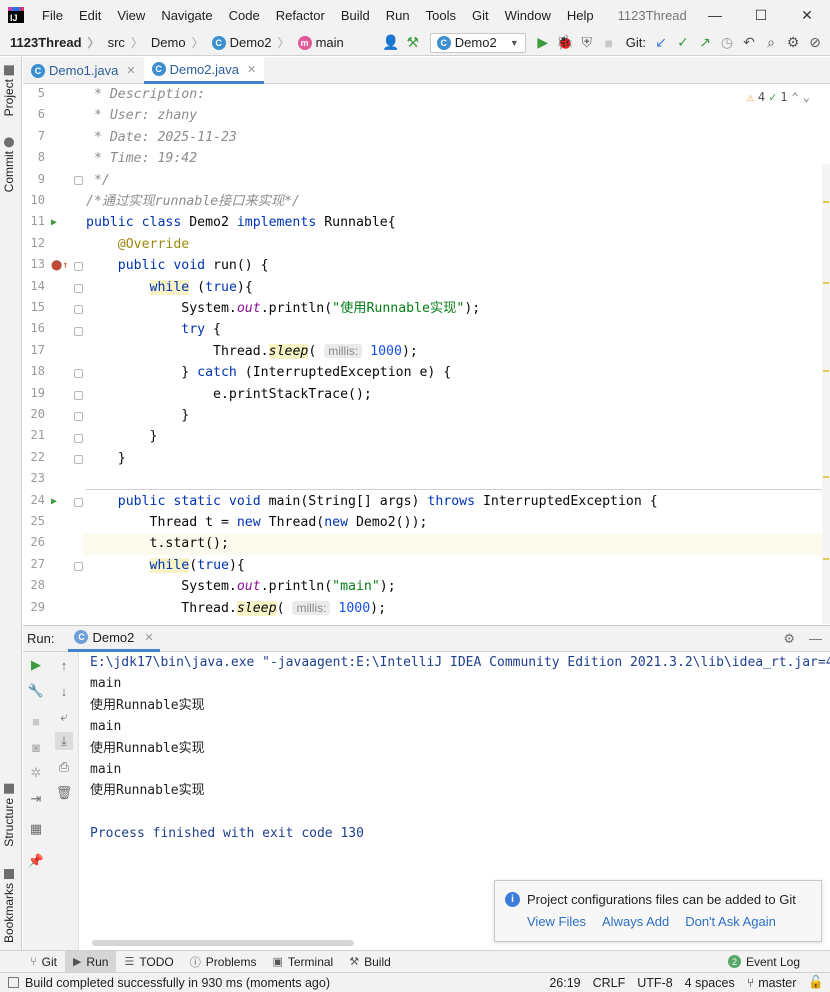  What do you see at coordinates (635, 921) in the screenshot?
I see `always-add-link: Always Add` at bounding box center [635, 921].